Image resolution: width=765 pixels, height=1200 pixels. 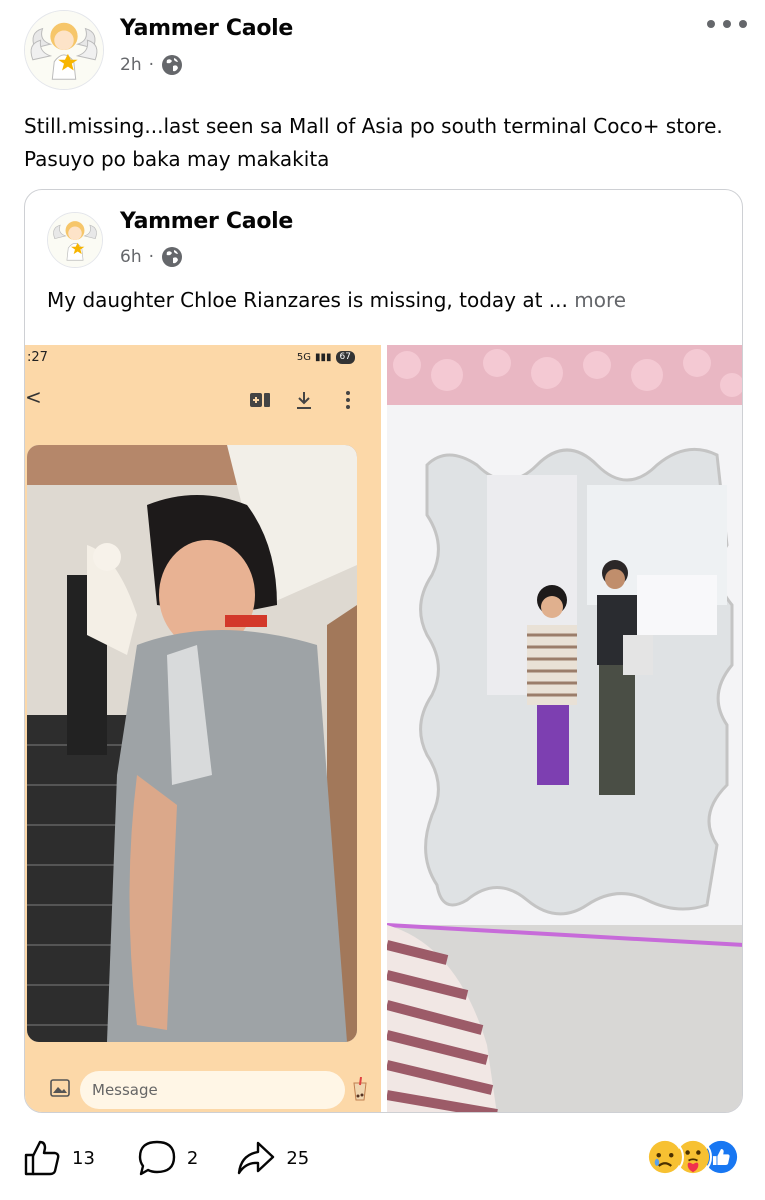 I want to click on author-avatar, so click(x=64, y=50).